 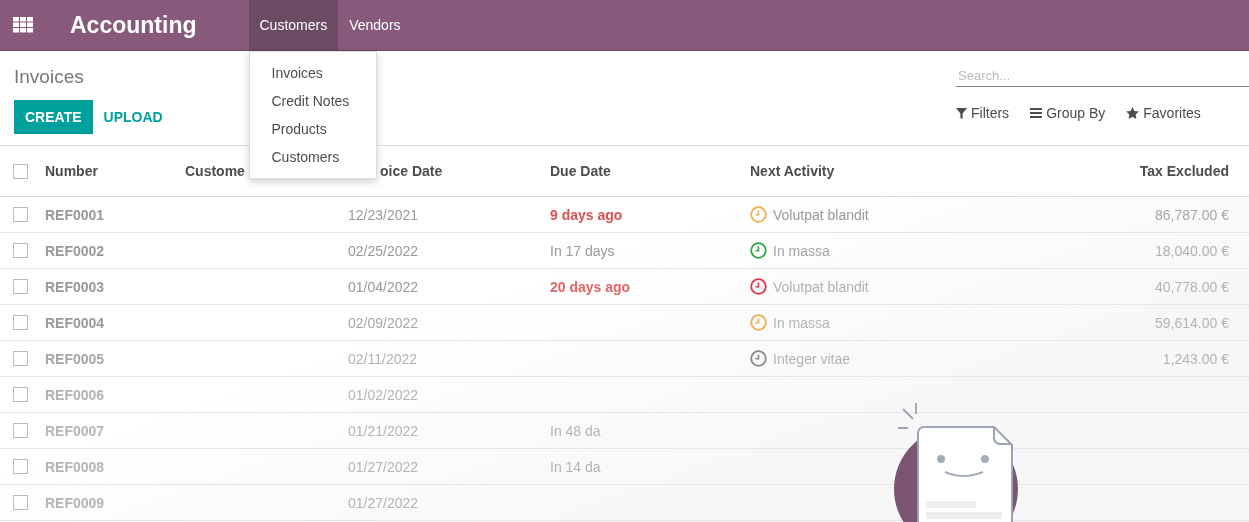 What do you see at coordinates (1192, 322) in the screenshot?
I see `table-cell-text: 59,614.00 €` at bounding box center [1192, 322].